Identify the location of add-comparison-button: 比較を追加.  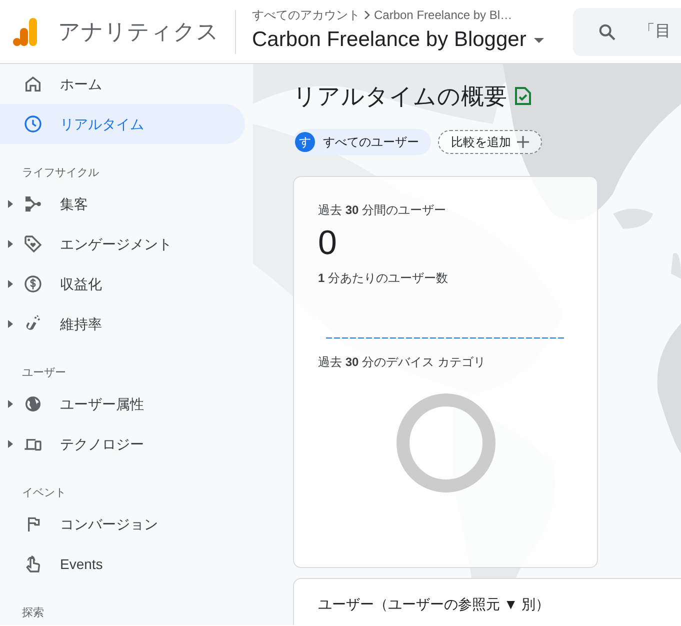
(490, 142).